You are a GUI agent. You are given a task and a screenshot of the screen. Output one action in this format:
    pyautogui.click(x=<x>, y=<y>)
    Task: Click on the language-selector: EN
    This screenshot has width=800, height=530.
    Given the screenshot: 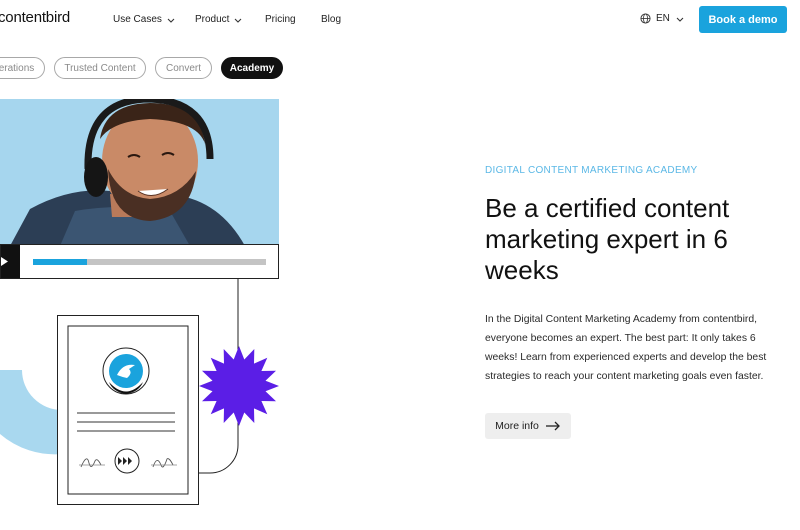 What is the action you would take?
    pyautogui.click(x=662, y=18)
    